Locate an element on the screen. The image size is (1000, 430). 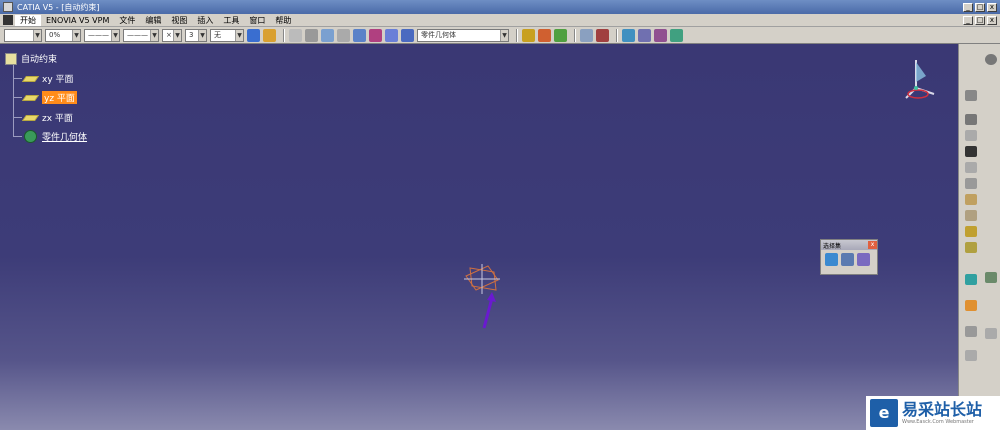
axis-tool-icon is located at coordinates (991, 333).